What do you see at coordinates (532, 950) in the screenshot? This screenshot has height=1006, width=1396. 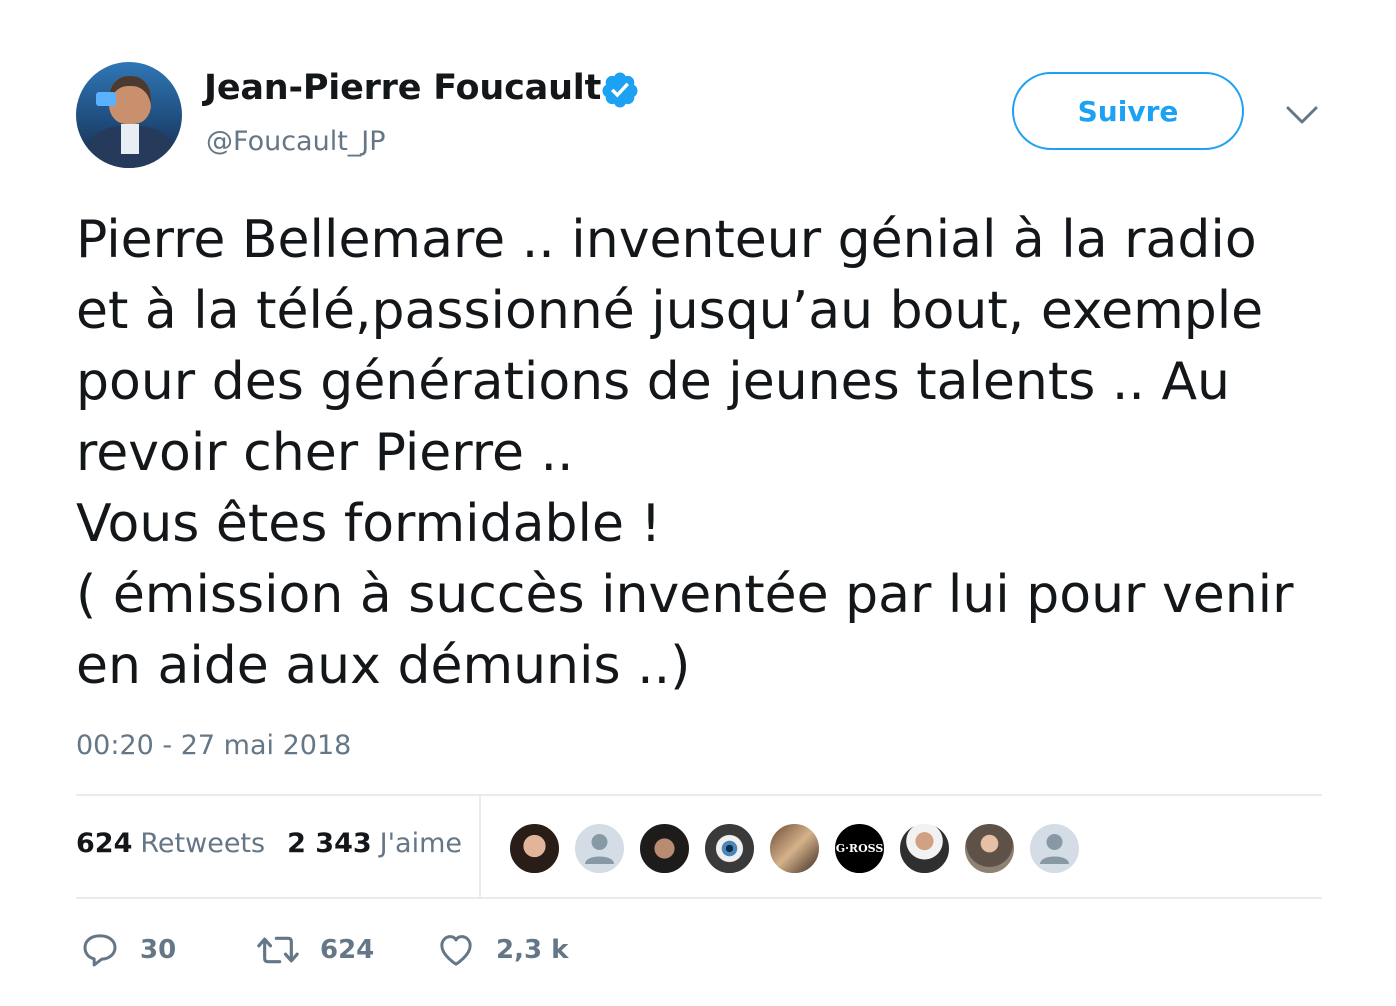 I see `like-count: 2,3 k` at bounding box center [532, 950].